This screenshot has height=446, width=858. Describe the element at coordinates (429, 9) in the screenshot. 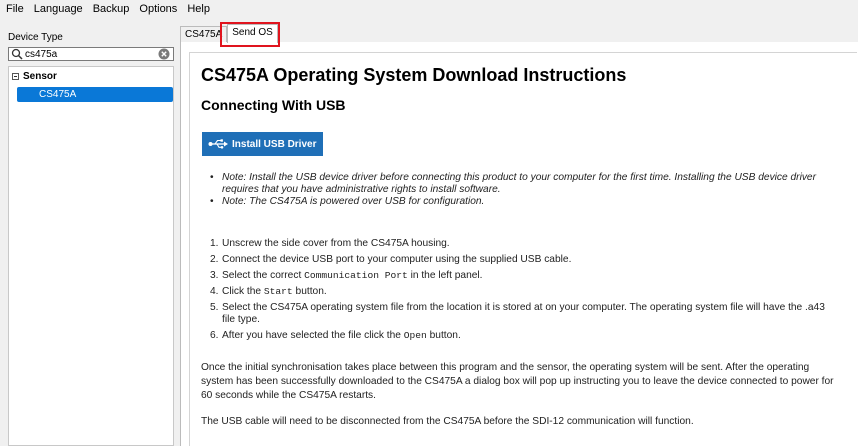

I see `menu-bar: File Language Backup Options Help` at that location.